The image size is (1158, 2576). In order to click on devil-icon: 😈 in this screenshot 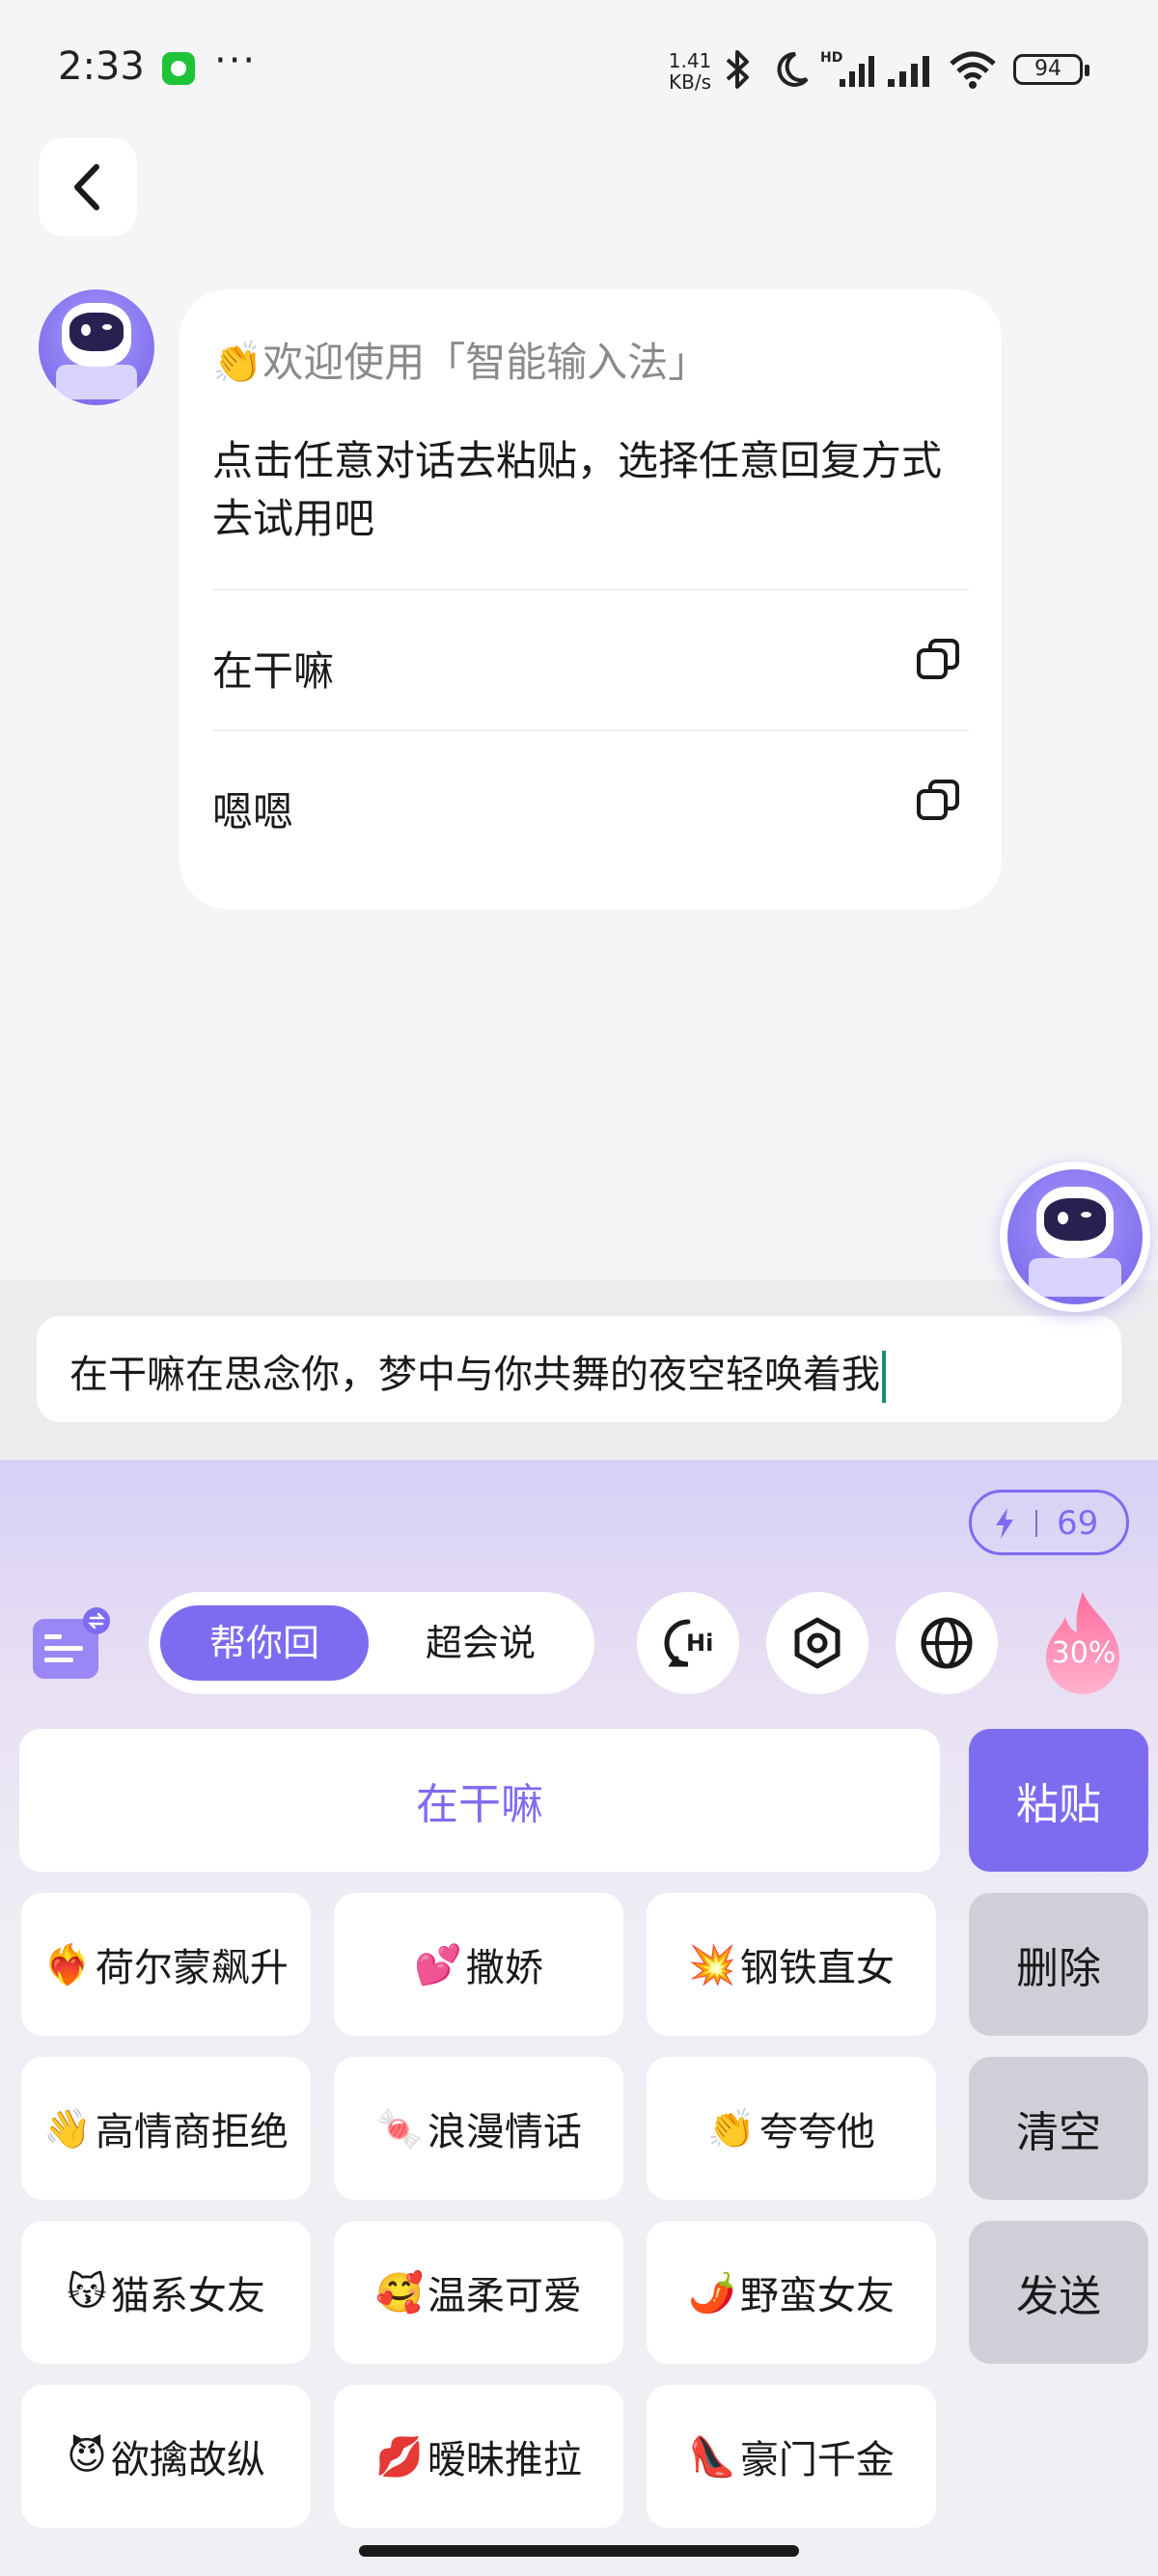, I will do `click(87, 2456)`.